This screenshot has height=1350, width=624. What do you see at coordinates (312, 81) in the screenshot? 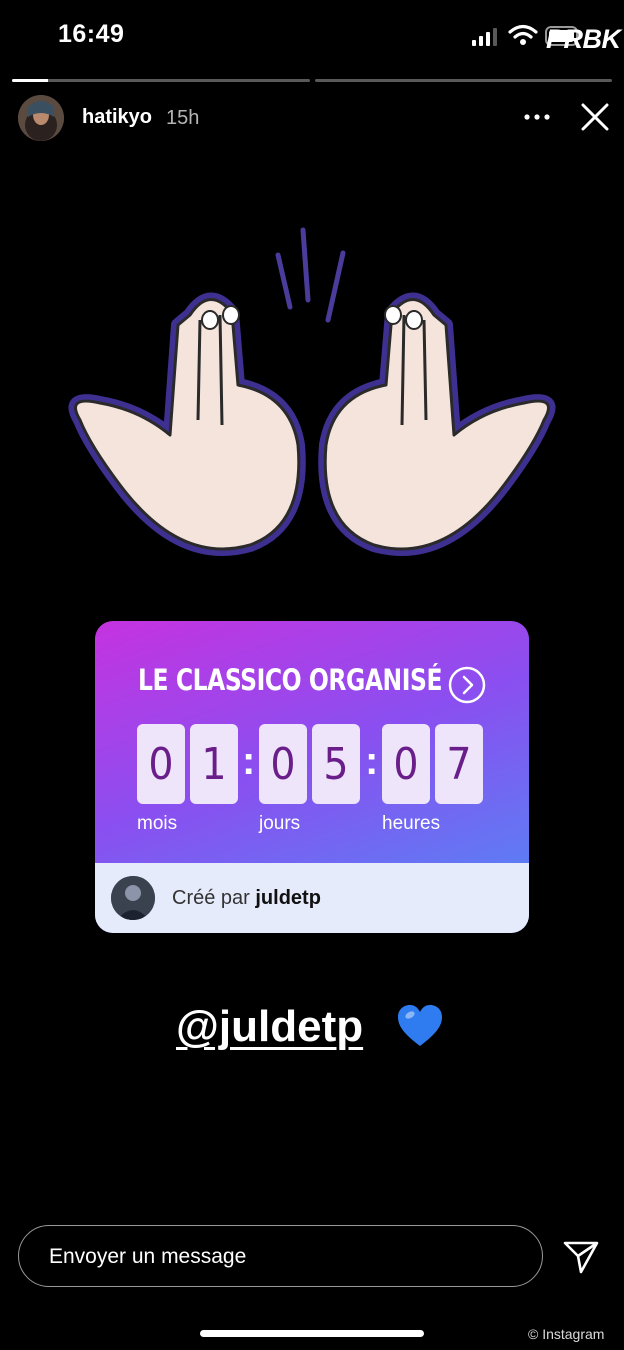
I see `story-progress` at bounding box center [312, 81].